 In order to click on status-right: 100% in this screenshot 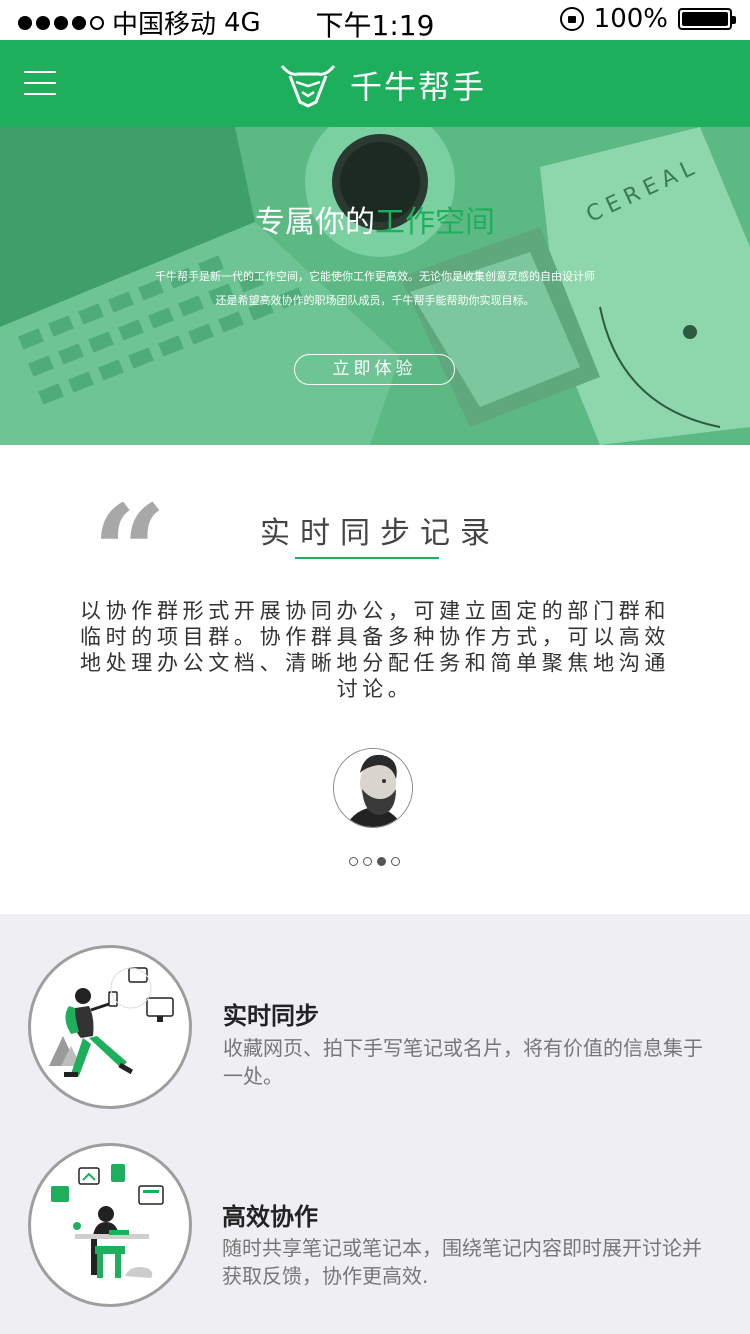, I will do `click(647, 19)`.